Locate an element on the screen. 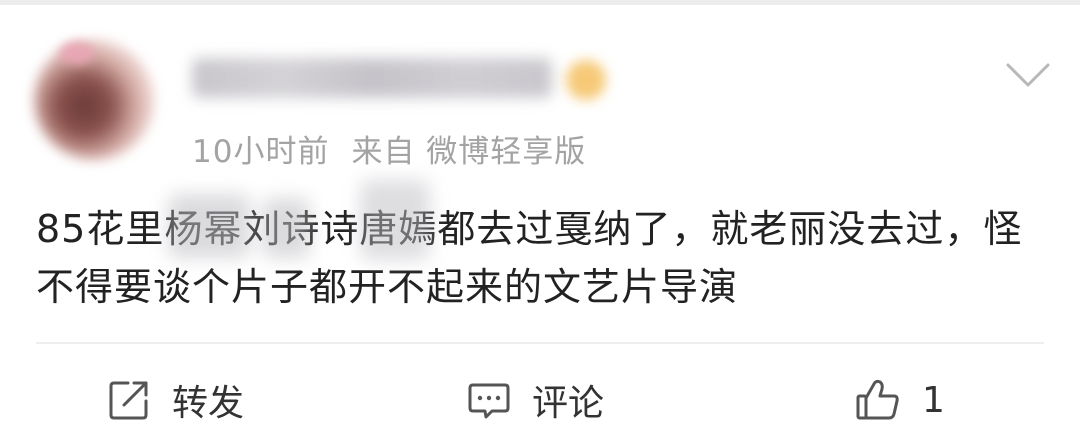  comment-label: 评论 is located at coordinates (568, 403).